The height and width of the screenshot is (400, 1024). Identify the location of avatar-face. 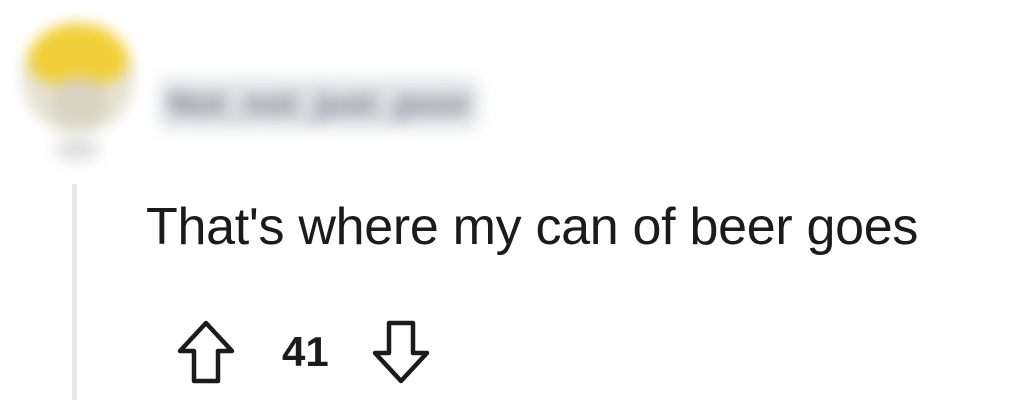
(79, 102).